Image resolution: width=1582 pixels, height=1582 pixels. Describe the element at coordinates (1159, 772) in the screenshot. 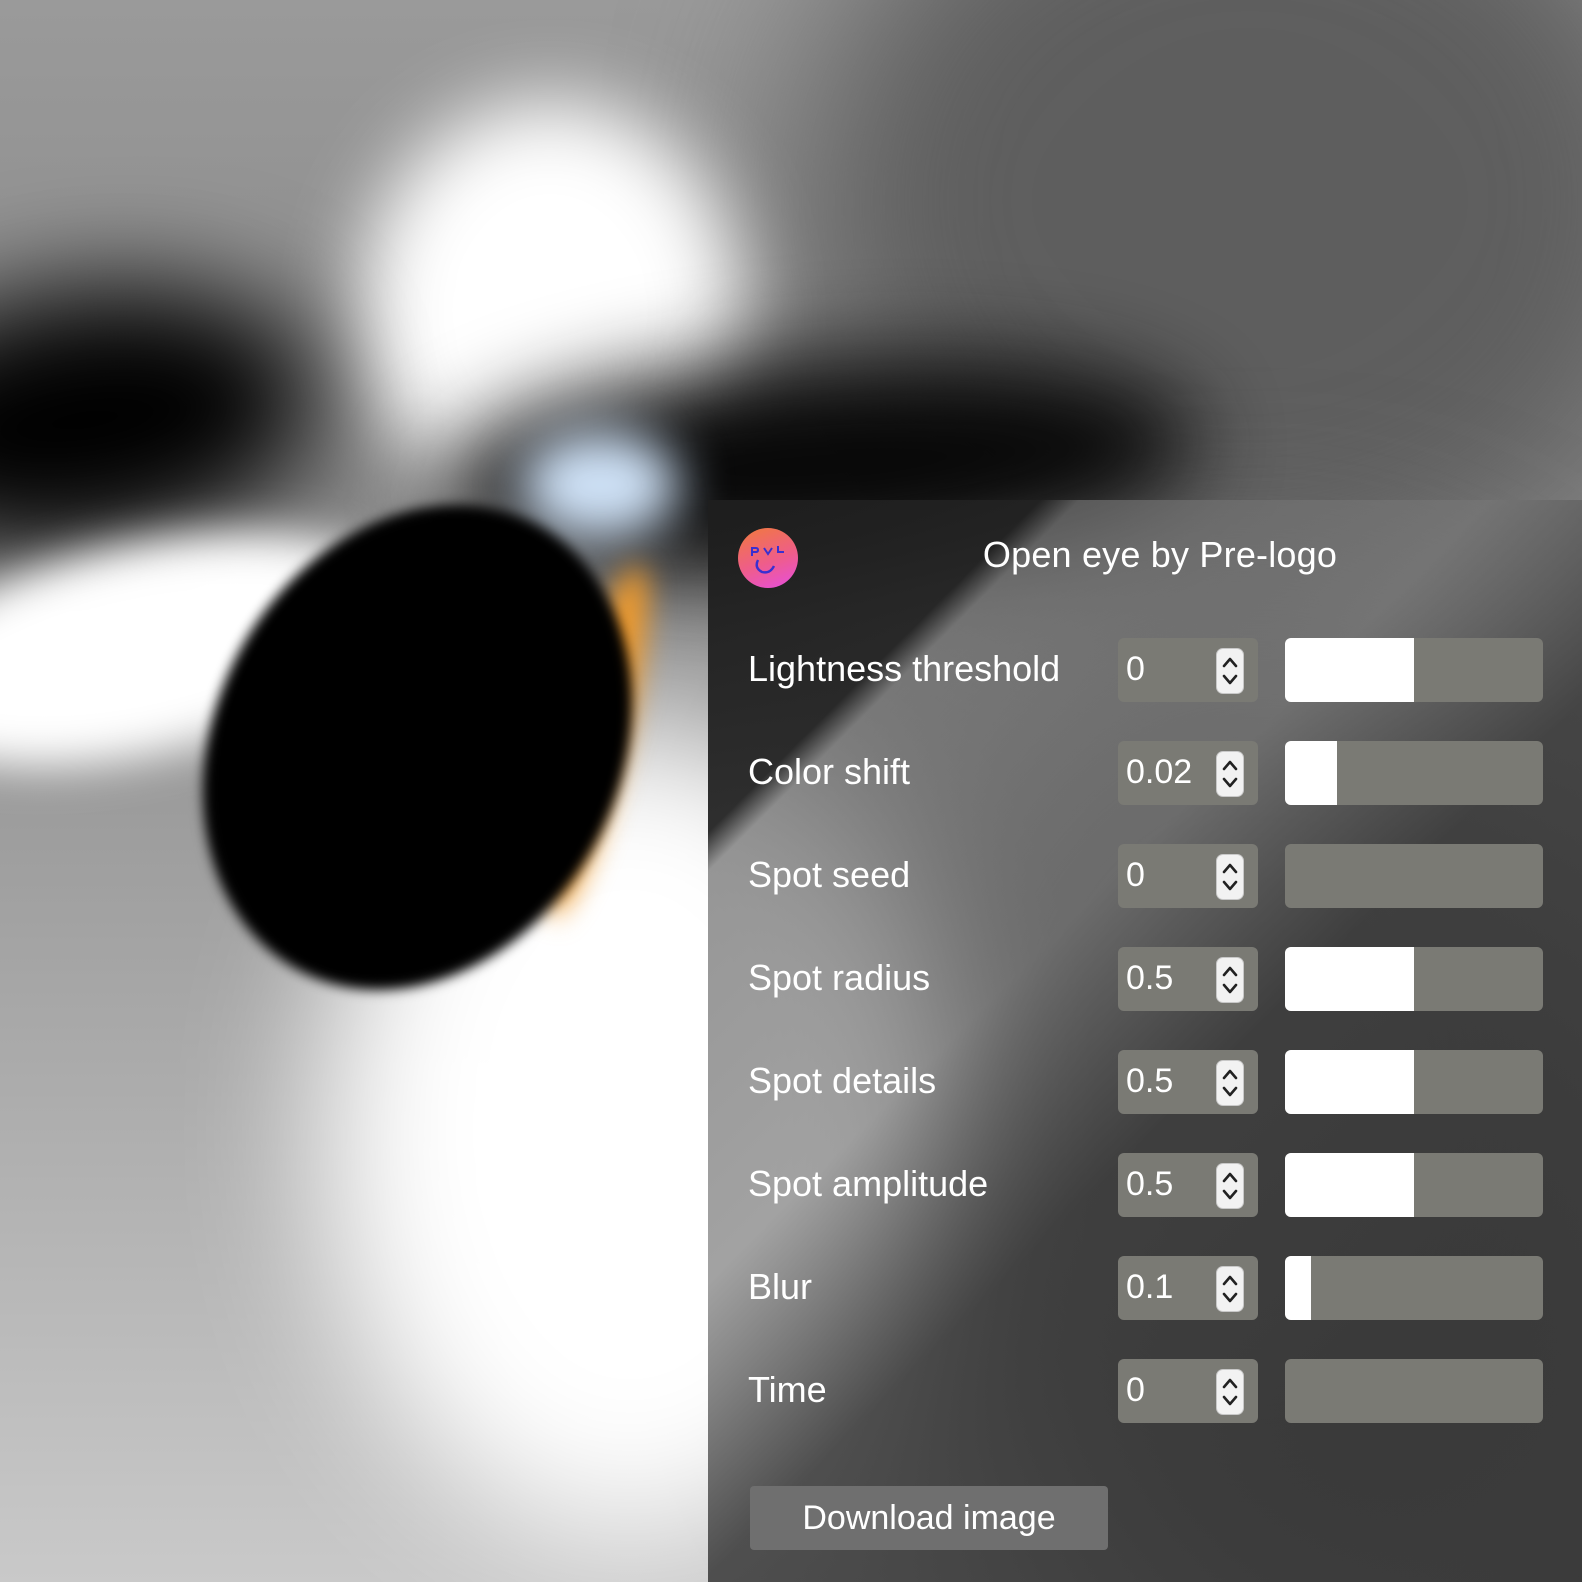

I see `color-shift-value: 0.02` at that location.